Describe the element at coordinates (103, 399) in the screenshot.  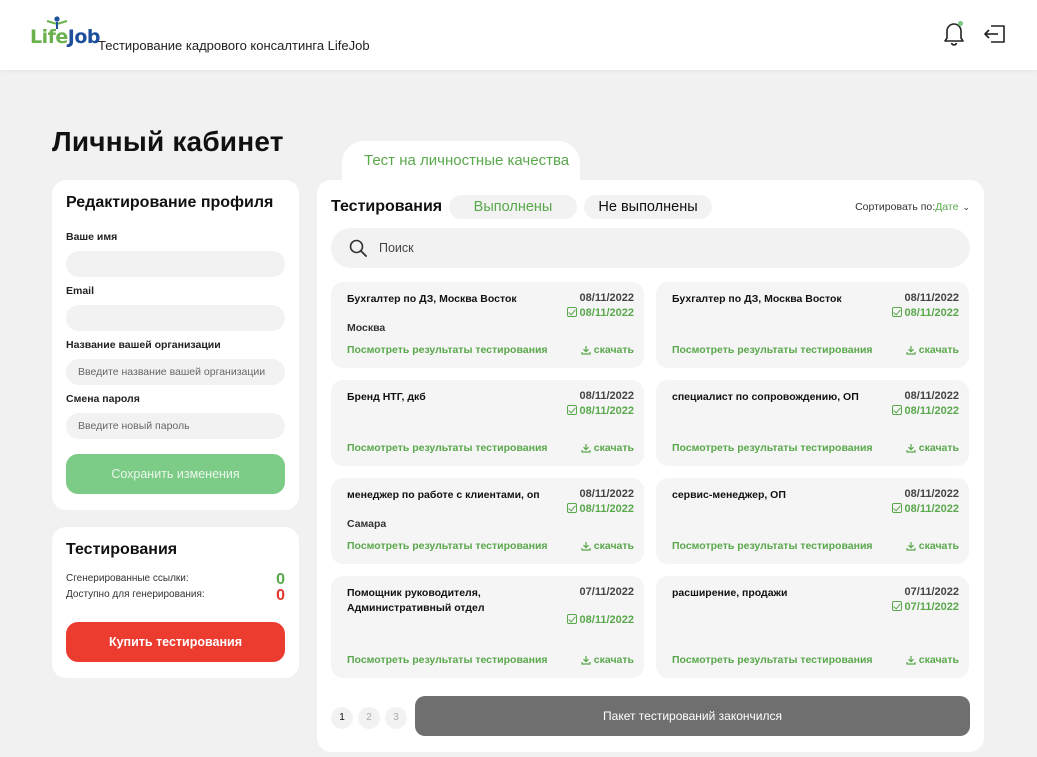
I see `password-label: Смена пароля` at that location.